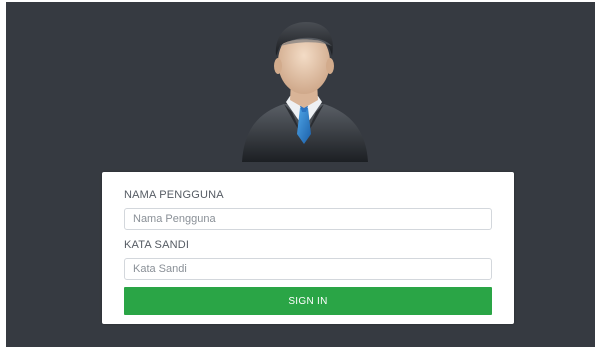 The width and height of the screenshot is (603, 349). What do you see at coordinates (308, 219) in the screenshot?
I see `username-input` at bounding box center [308, 219].